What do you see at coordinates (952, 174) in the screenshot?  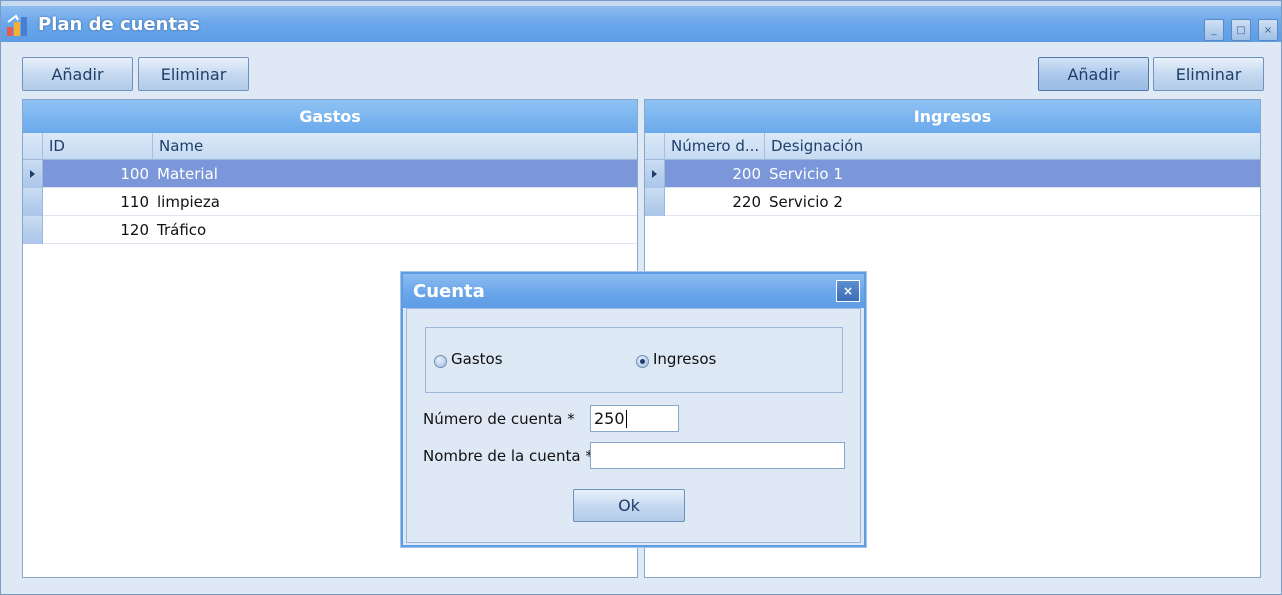 I see `table-row: 200 Servicio 1` at bounding box center [952, 174].